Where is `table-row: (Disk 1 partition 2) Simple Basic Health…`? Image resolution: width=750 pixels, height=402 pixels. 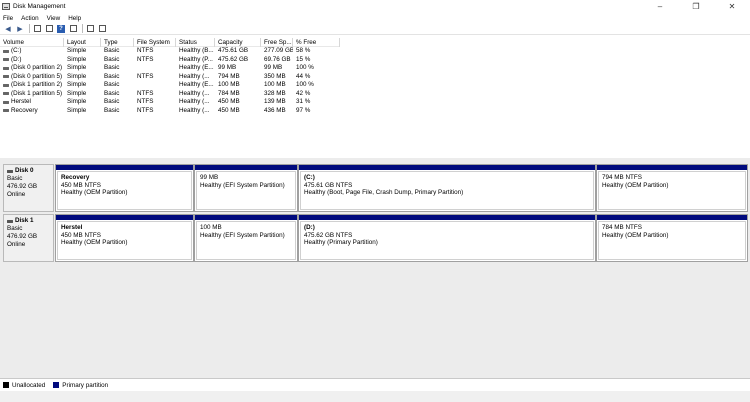 table-row: (Disk 1 partition 2) Simple Basic Health… is located at coordinates (170, 85).